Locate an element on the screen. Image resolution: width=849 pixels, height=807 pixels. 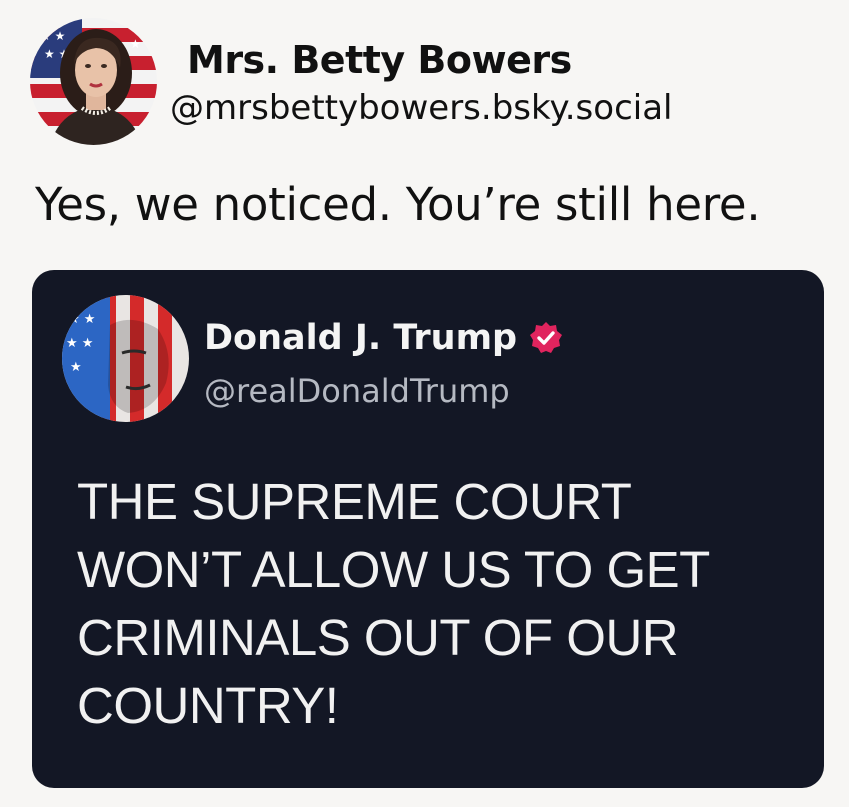
quoted-author-handle: @realDonaldTrump is located at coordinates (357, 391).